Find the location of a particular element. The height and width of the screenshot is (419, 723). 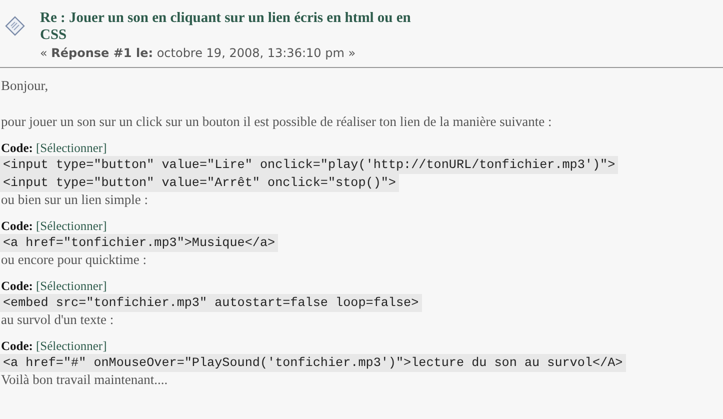

post-meta: « Réponse #1 le: octobre 19, 2008, 13:36:10 pm » is located at coordinates (198, 53).